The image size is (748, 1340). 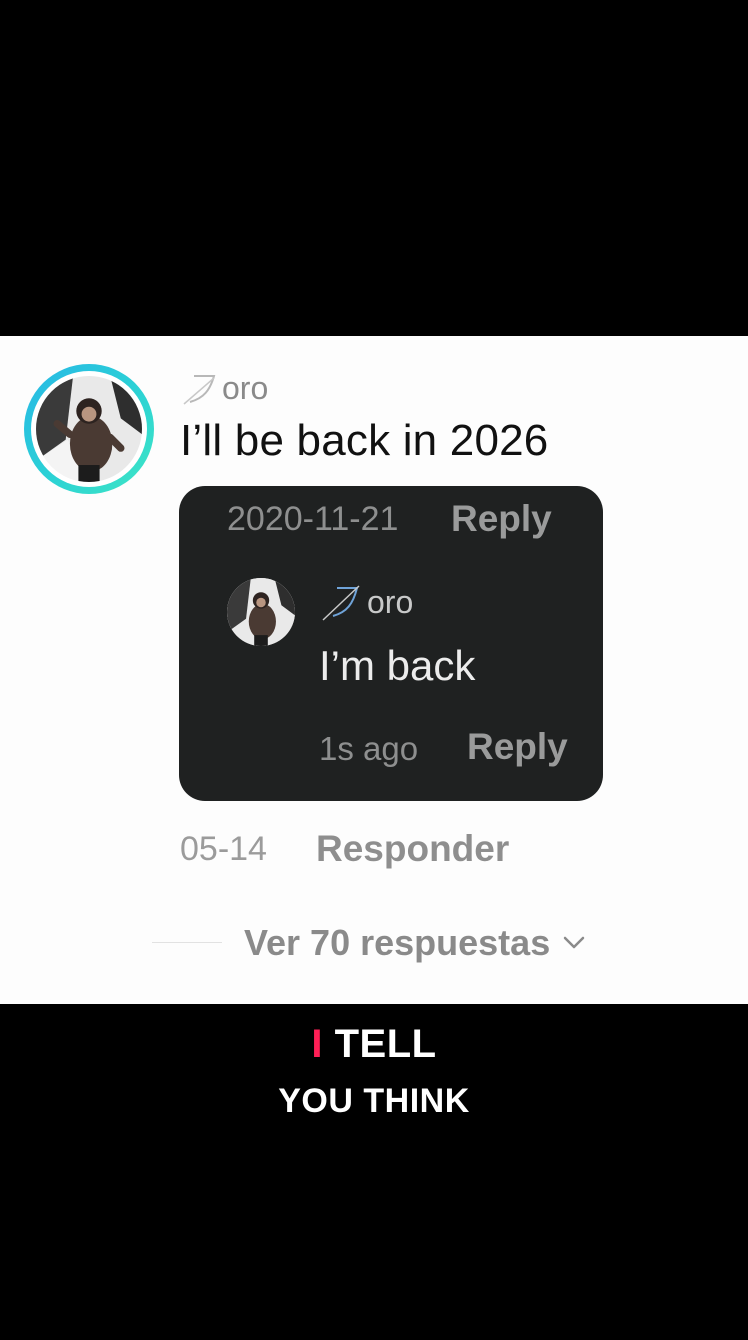 I want to click on view-replies-label: Ver 70 respuestas, so click(x=397, y=942).